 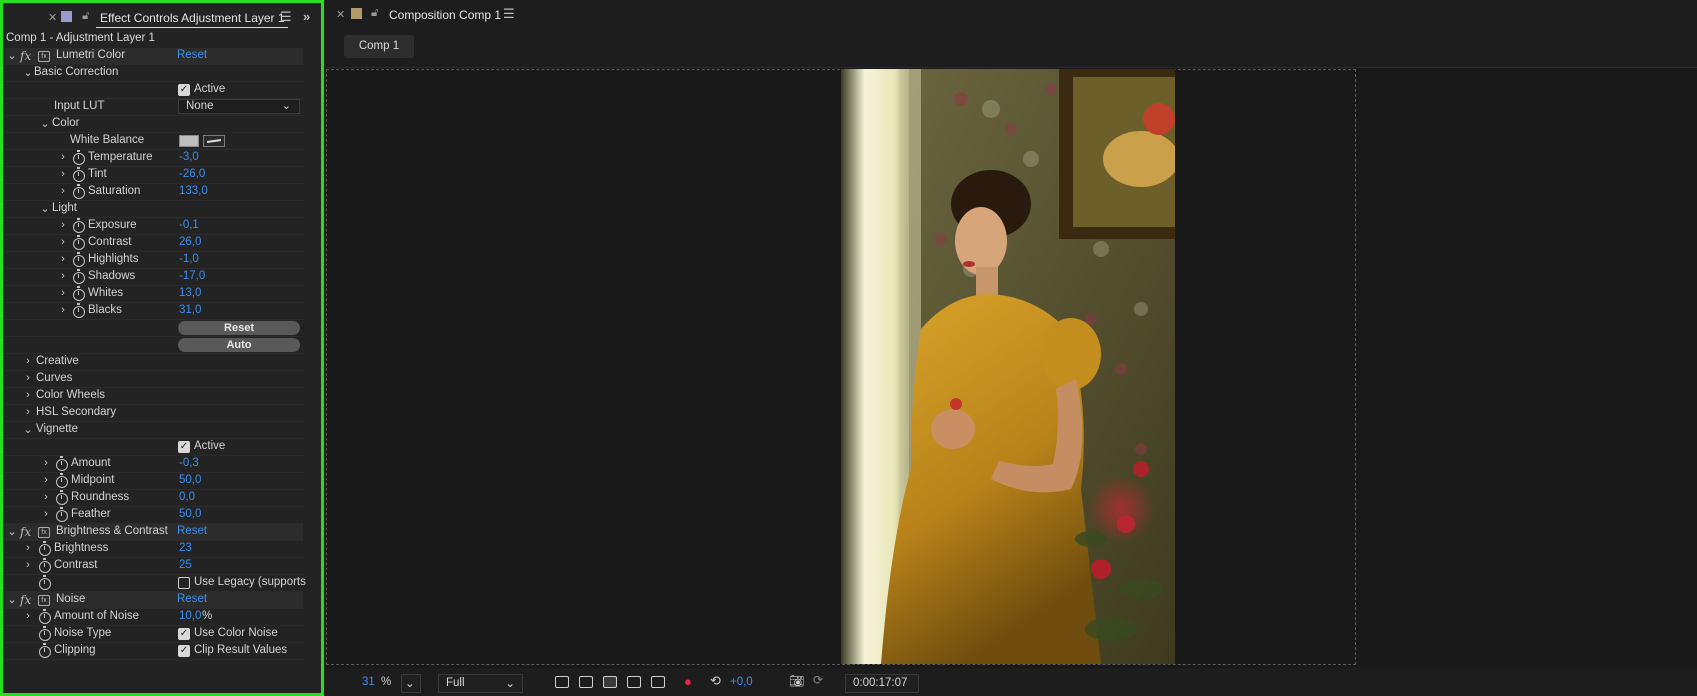 What do you see at coordinates (189, 463) in the screenshot?
I see `param-value: -0,3` at bounding box center [189, 463].